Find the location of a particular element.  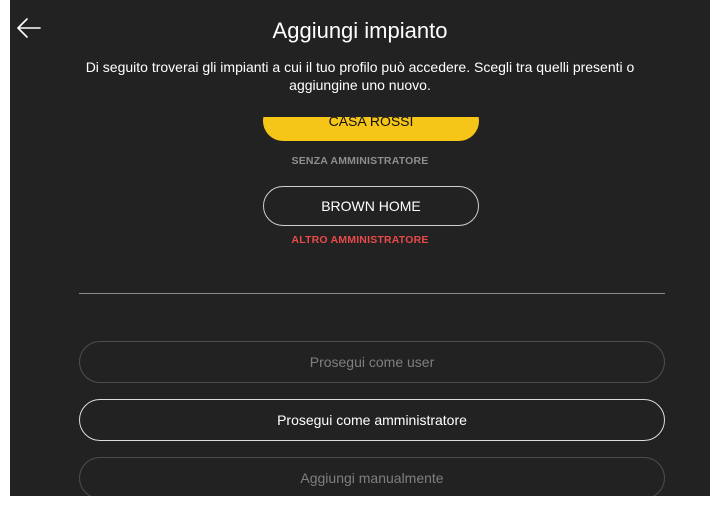

plant-item-brown-home: BROWN HOME is located at coordinates (371, 206).